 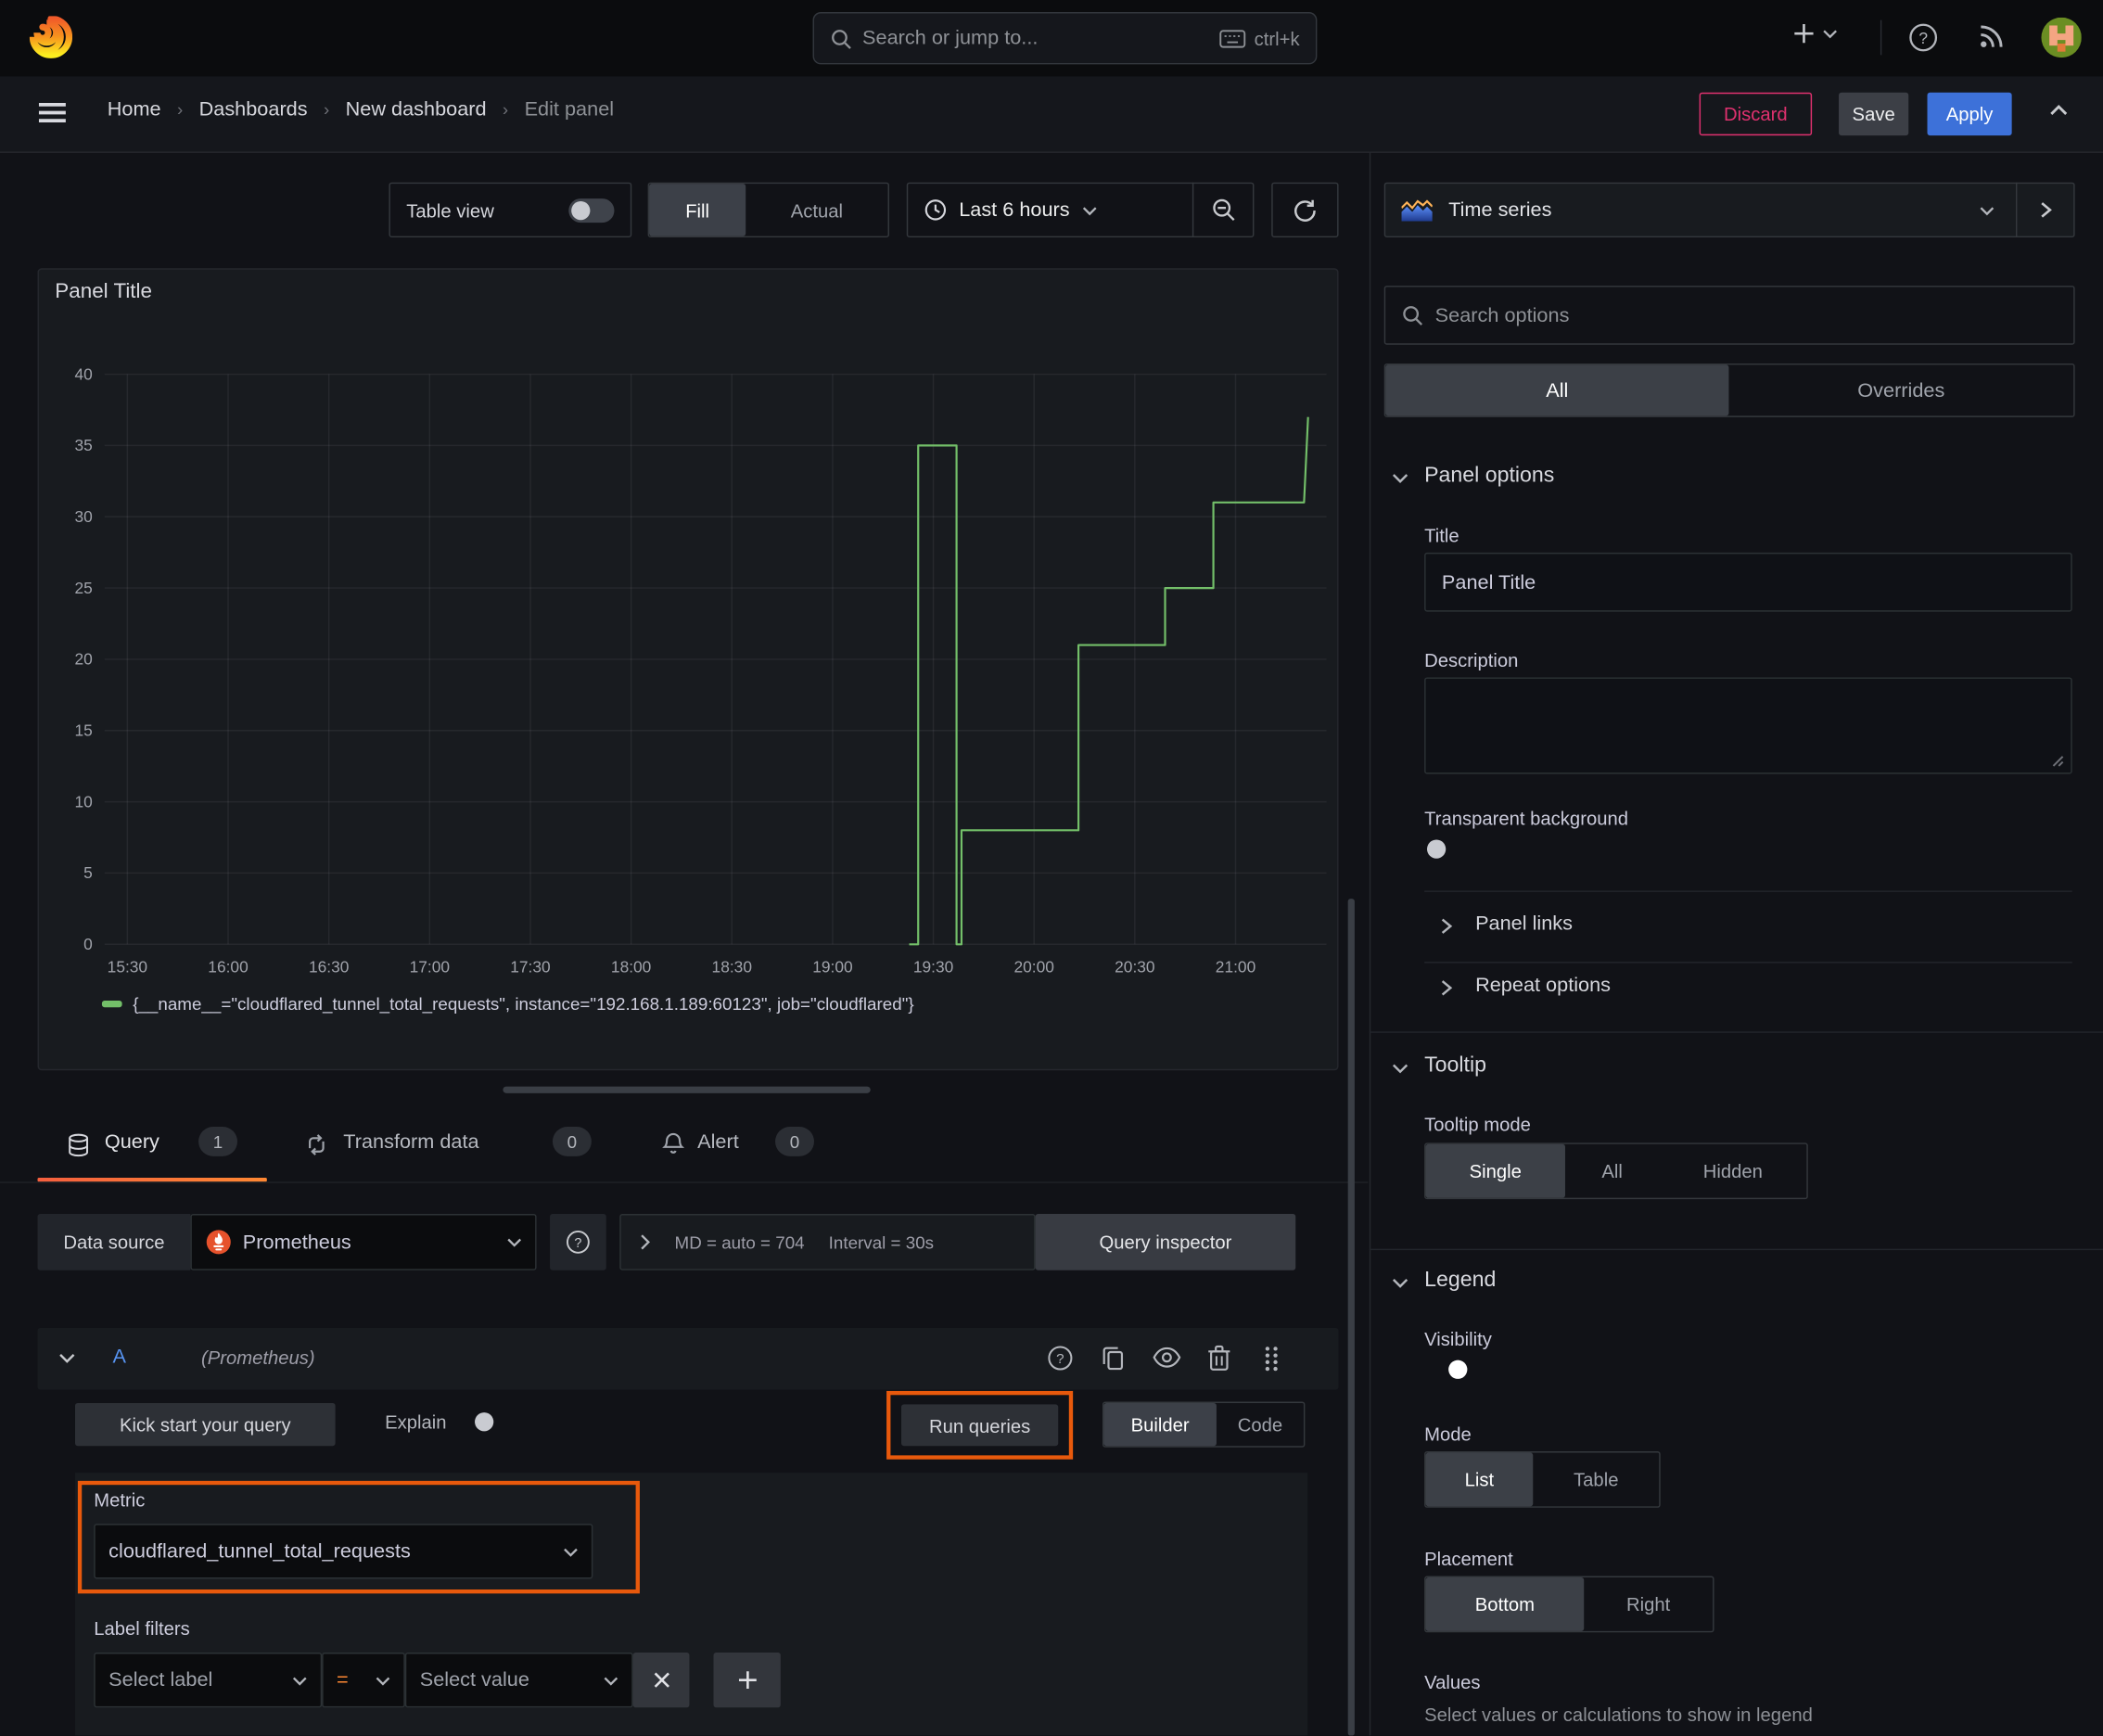 I want to click on builder-code-switch: Builder Code, so click(x=1204, y=1424).